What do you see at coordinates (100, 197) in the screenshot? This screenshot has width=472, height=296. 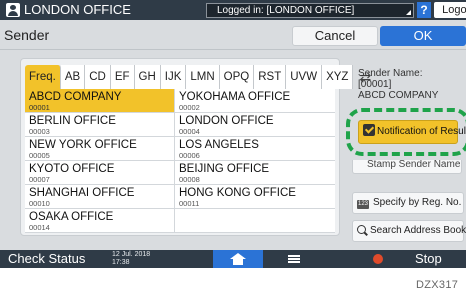 I see `list-item: SHANGHAI OFFICE 00010` at bounding box center [100, 197].